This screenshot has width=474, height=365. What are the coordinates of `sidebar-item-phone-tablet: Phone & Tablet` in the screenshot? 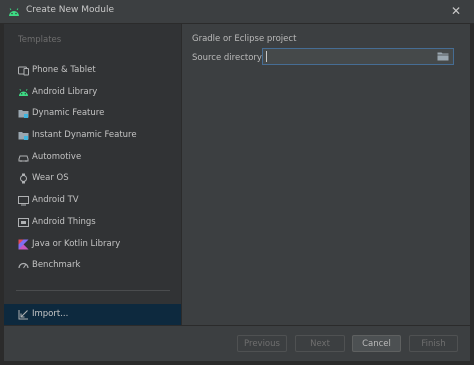 It's located at (92, 71).